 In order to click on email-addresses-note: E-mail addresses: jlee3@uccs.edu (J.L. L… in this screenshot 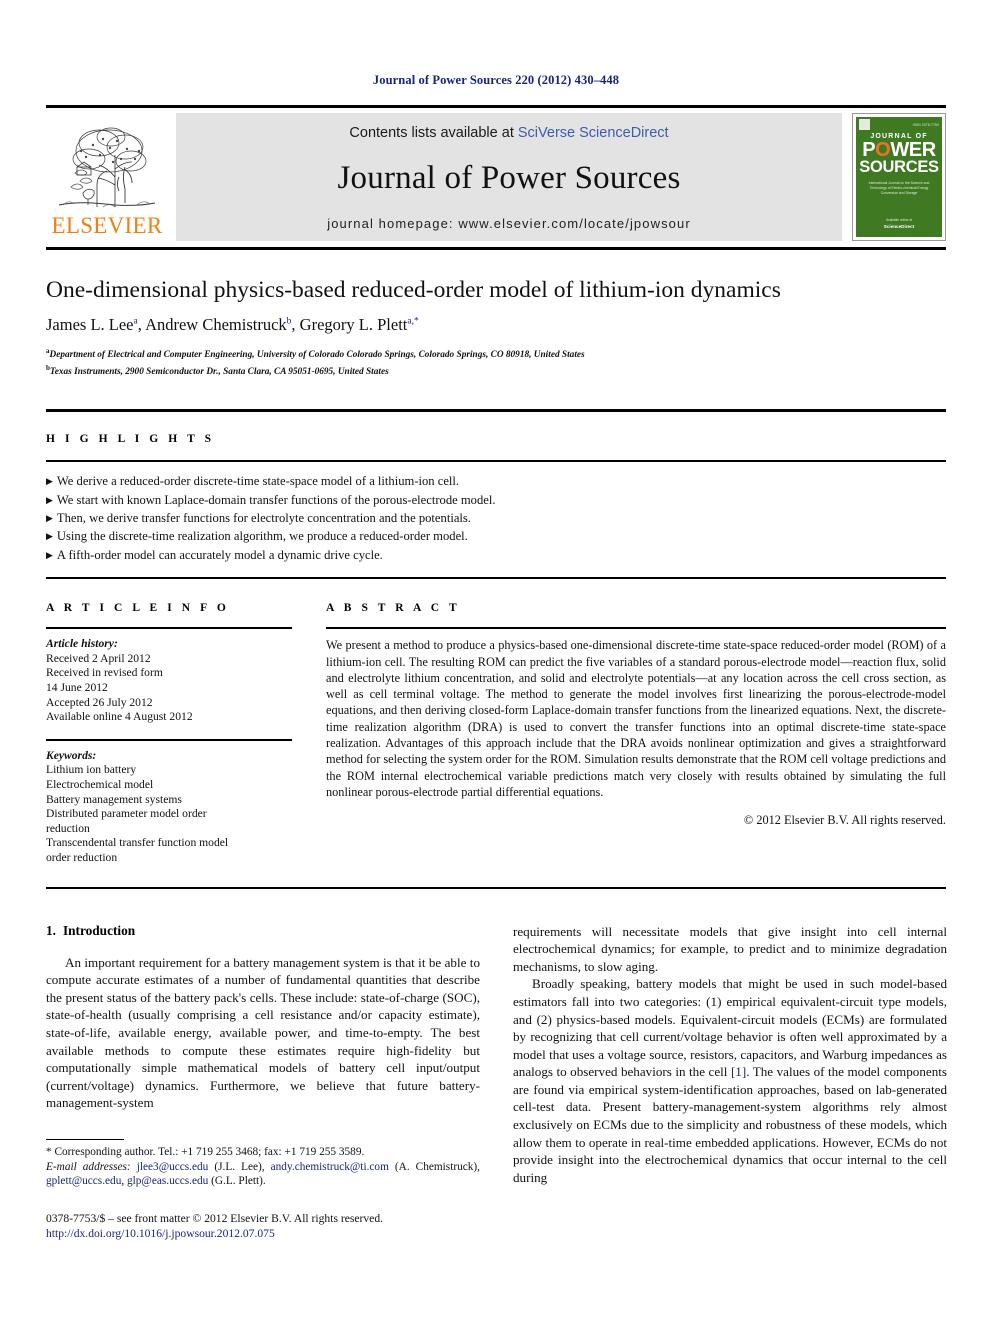, I will do `click(263, 1174)`.